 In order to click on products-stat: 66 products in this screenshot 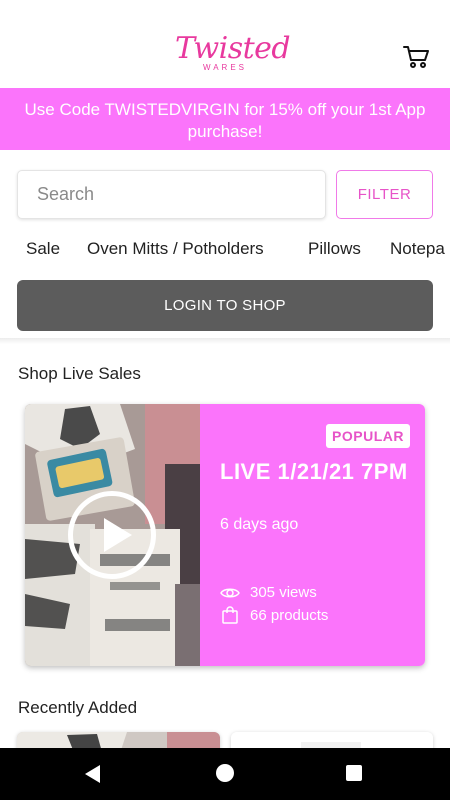, I will do `click(274, 615)`.